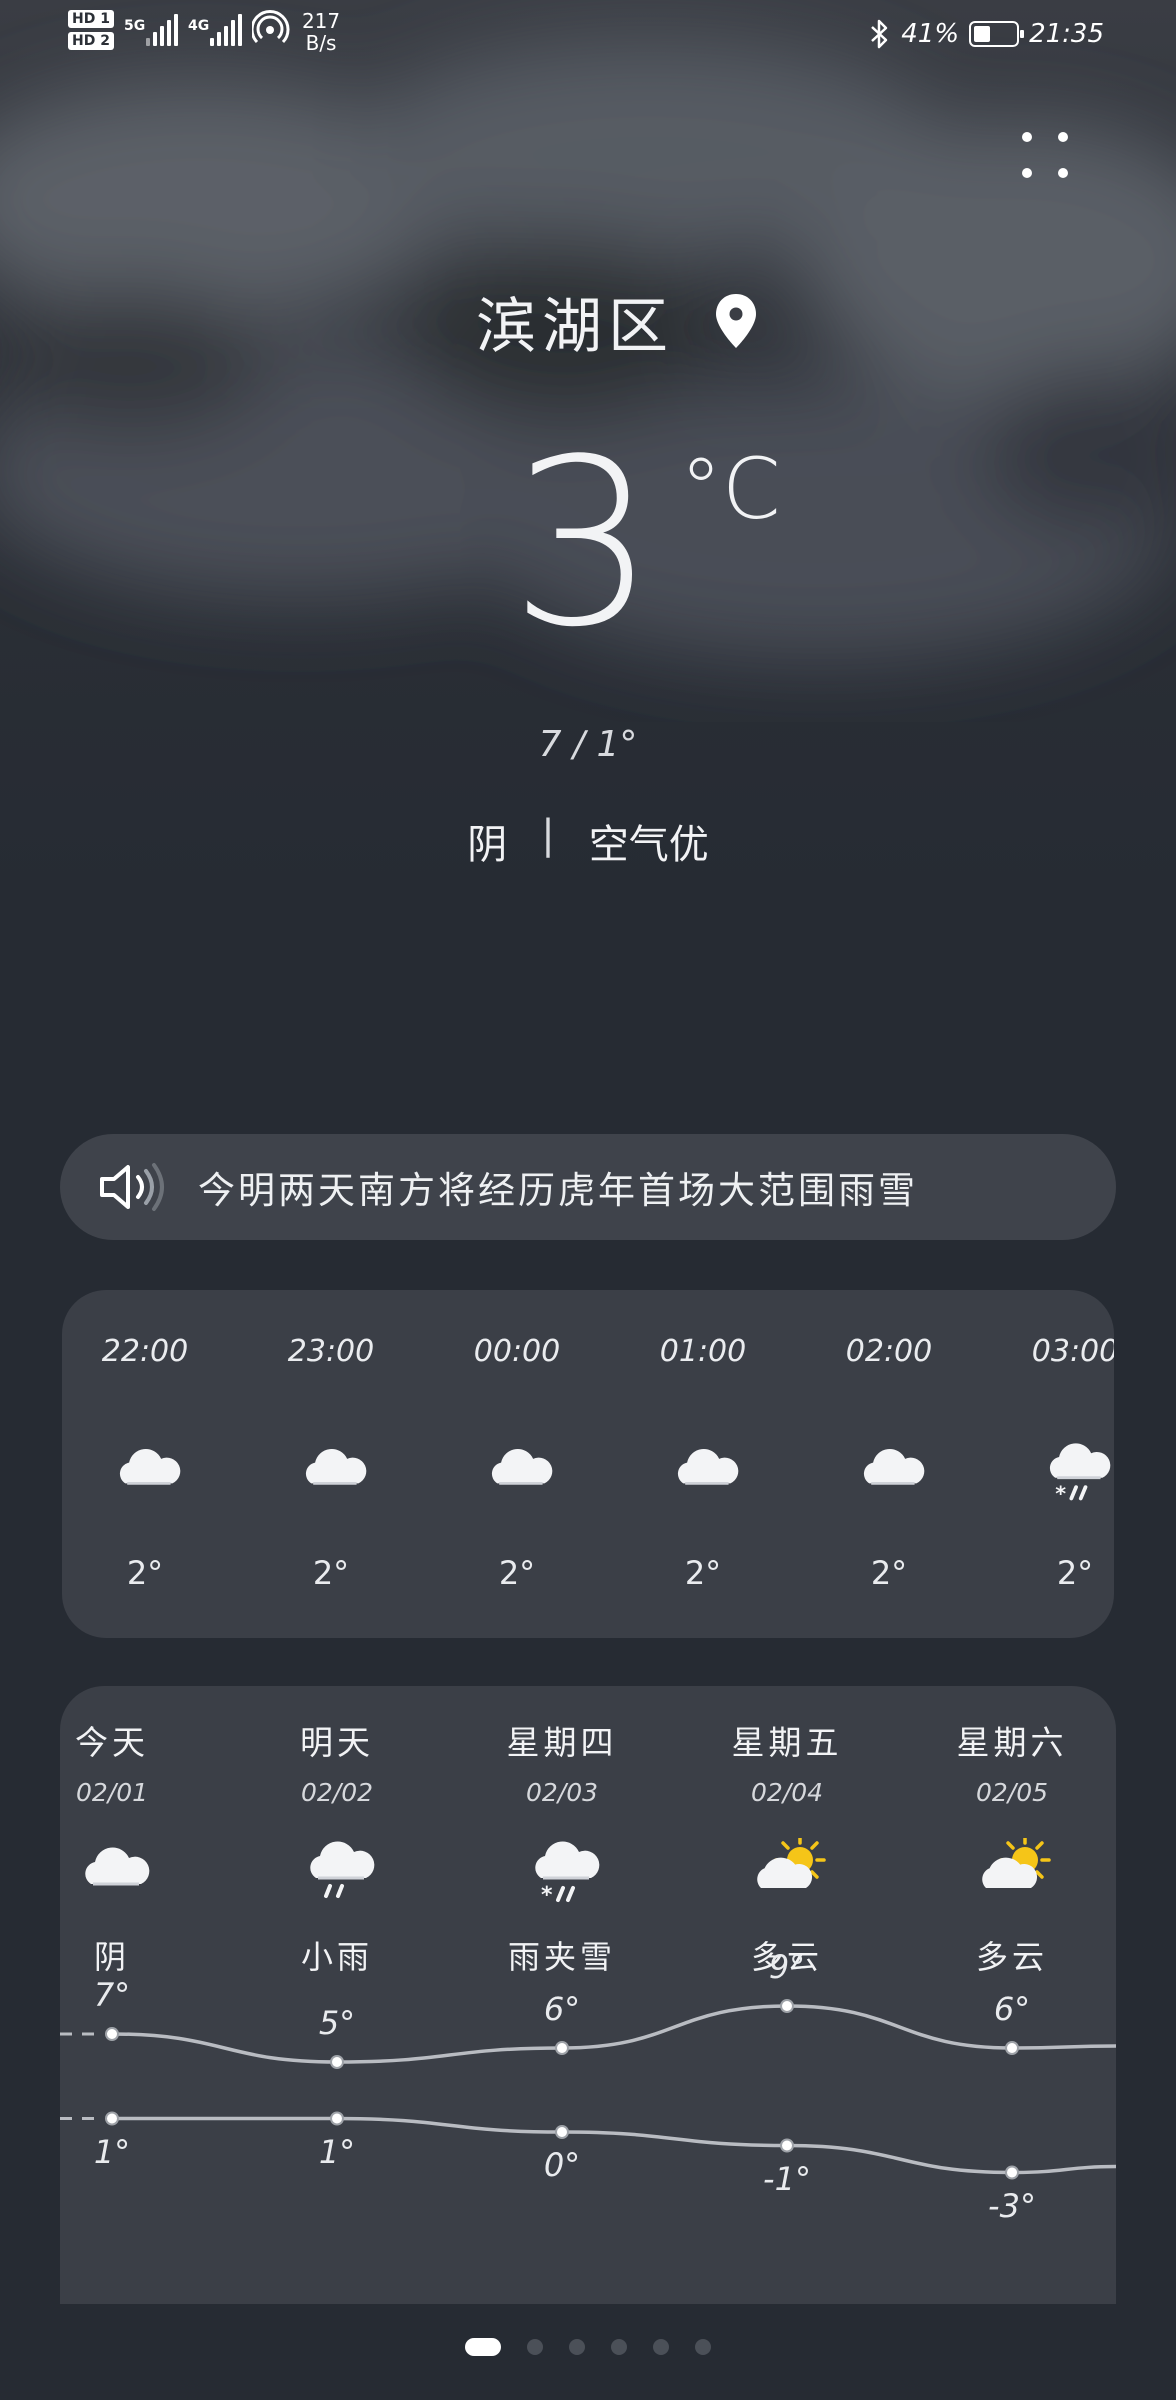 This screenshot has width=1176, height=2400. Describe the element at coordinates (487, 845) in the screenshot. I see `current-condition: 阴` at that location.